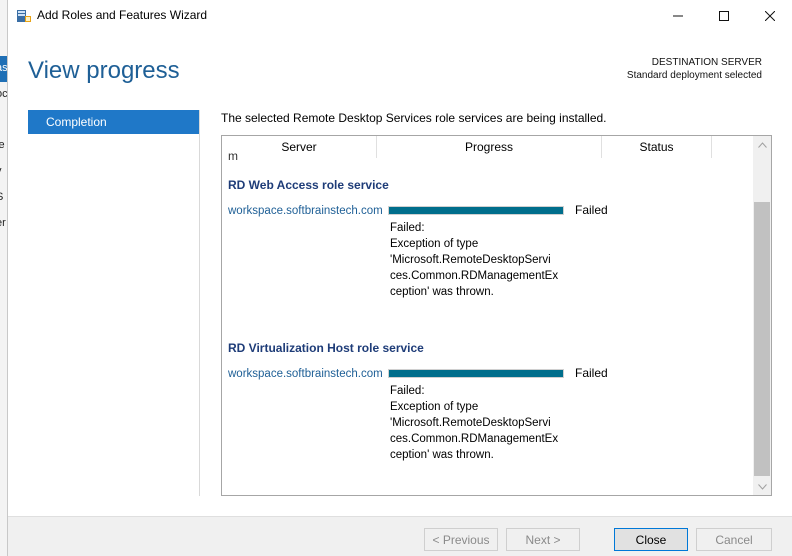  What do you see at coordinates (299, 147) in the screenshot?
I see `column-header-server: Server` at bounding box center [299, 147].